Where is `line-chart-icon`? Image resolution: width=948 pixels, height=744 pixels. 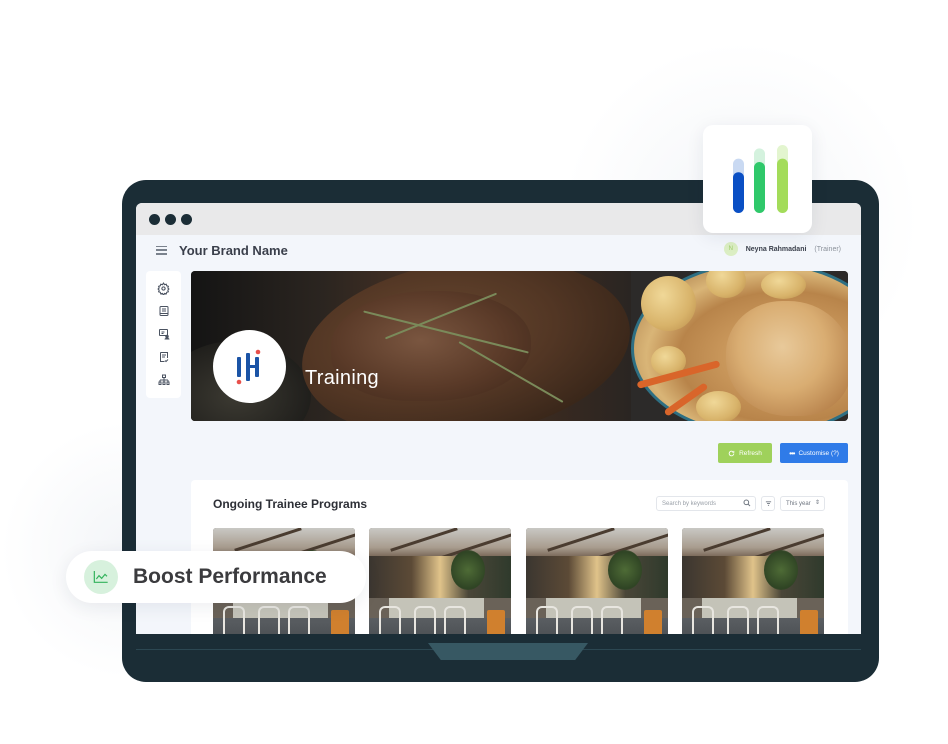
line-chart-icon is located at coordinates (101, 577).